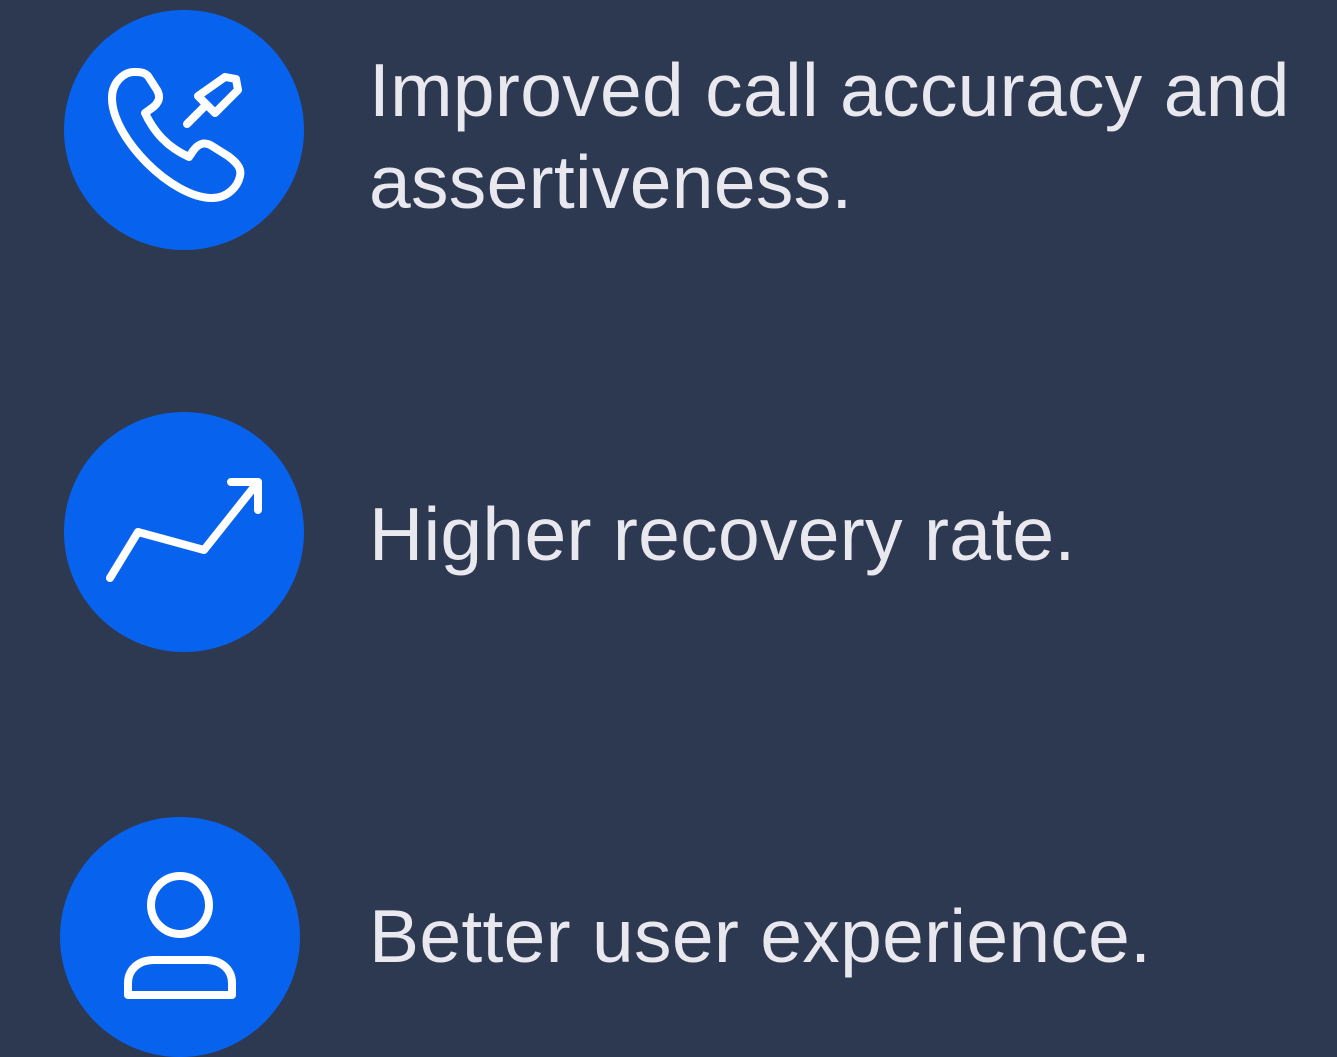 This screenshot has height=1057, width=1337. I want to click on user-icon, so click(180, 935).